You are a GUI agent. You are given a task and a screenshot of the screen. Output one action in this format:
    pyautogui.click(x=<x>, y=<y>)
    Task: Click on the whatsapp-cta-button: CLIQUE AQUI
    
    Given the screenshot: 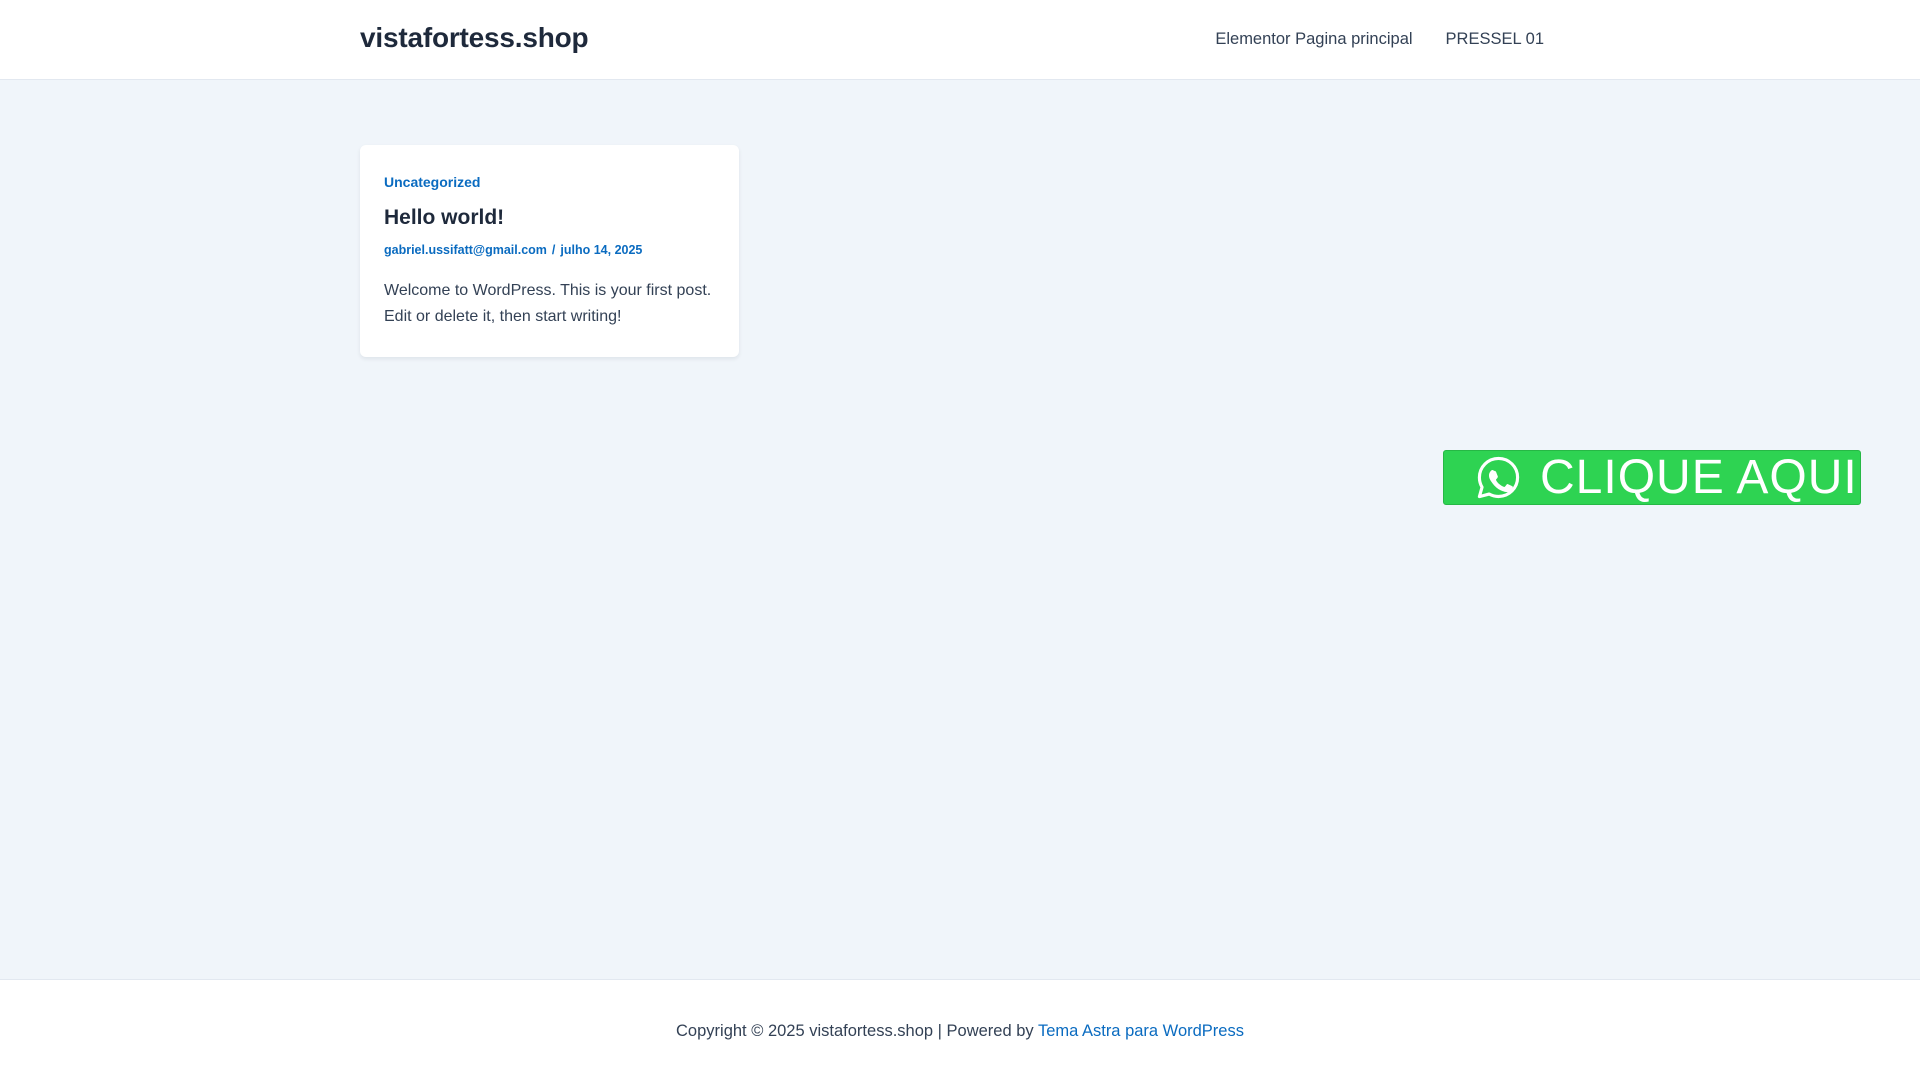 What is the action you would take?
    pyautogui.click(x=1652, y=477)
    